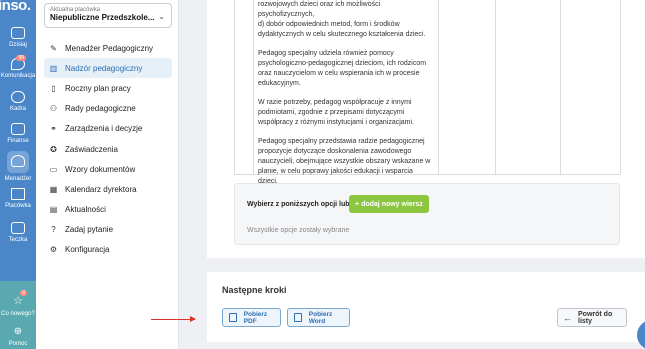 The width and height of the screenshot is (645, 349). What do you see at coordinates (108, 88) in the screenshot?
I see `sidebar-item-roczny-plan-pracy: ▯ Roczny plan pracy` at bounding box center [108, 88].